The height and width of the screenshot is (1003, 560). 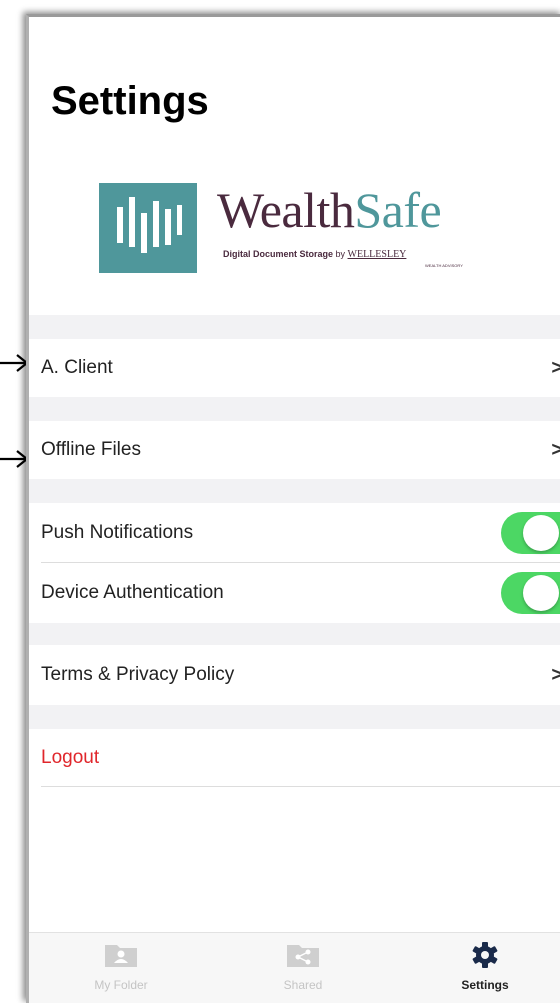 I want to click on account-row: A. Client >, so click(x=294, y=368).